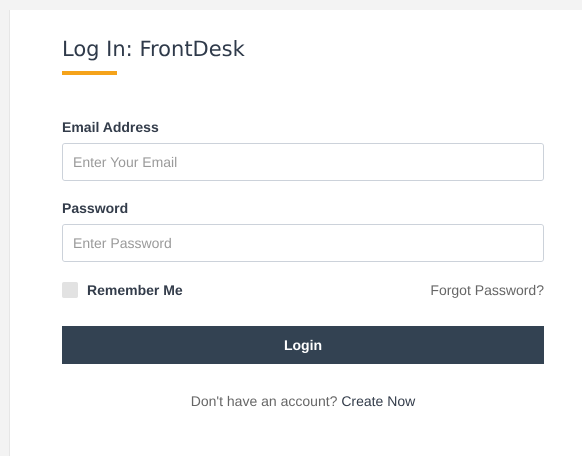 This screenshot has width=582, height=456. What do you see at coordinates (70, 290) in the screenshot?
I see `checkbox` at bounding box center [70, 290].